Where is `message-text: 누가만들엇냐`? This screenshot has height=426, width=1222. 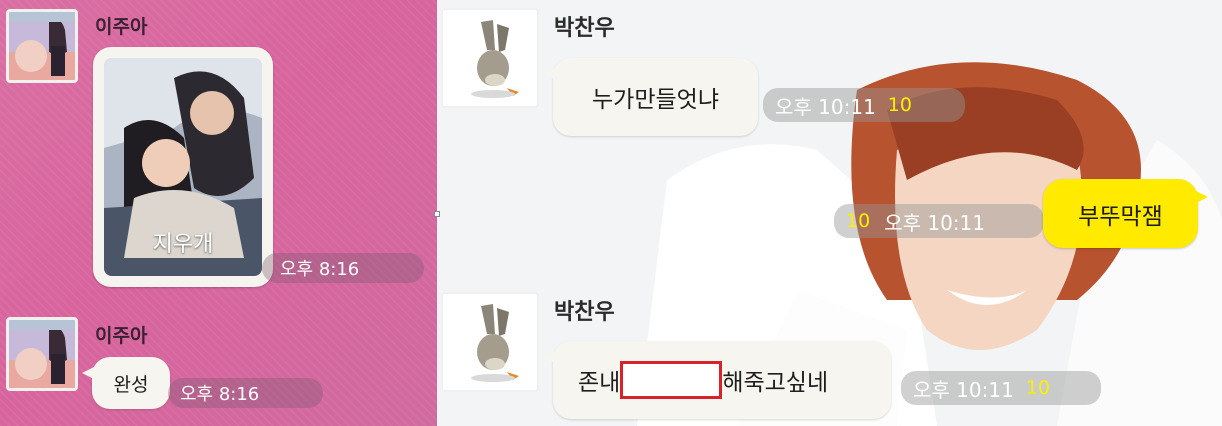 message-text: 누가만들엇냐 is located at coordinates (655, 100).